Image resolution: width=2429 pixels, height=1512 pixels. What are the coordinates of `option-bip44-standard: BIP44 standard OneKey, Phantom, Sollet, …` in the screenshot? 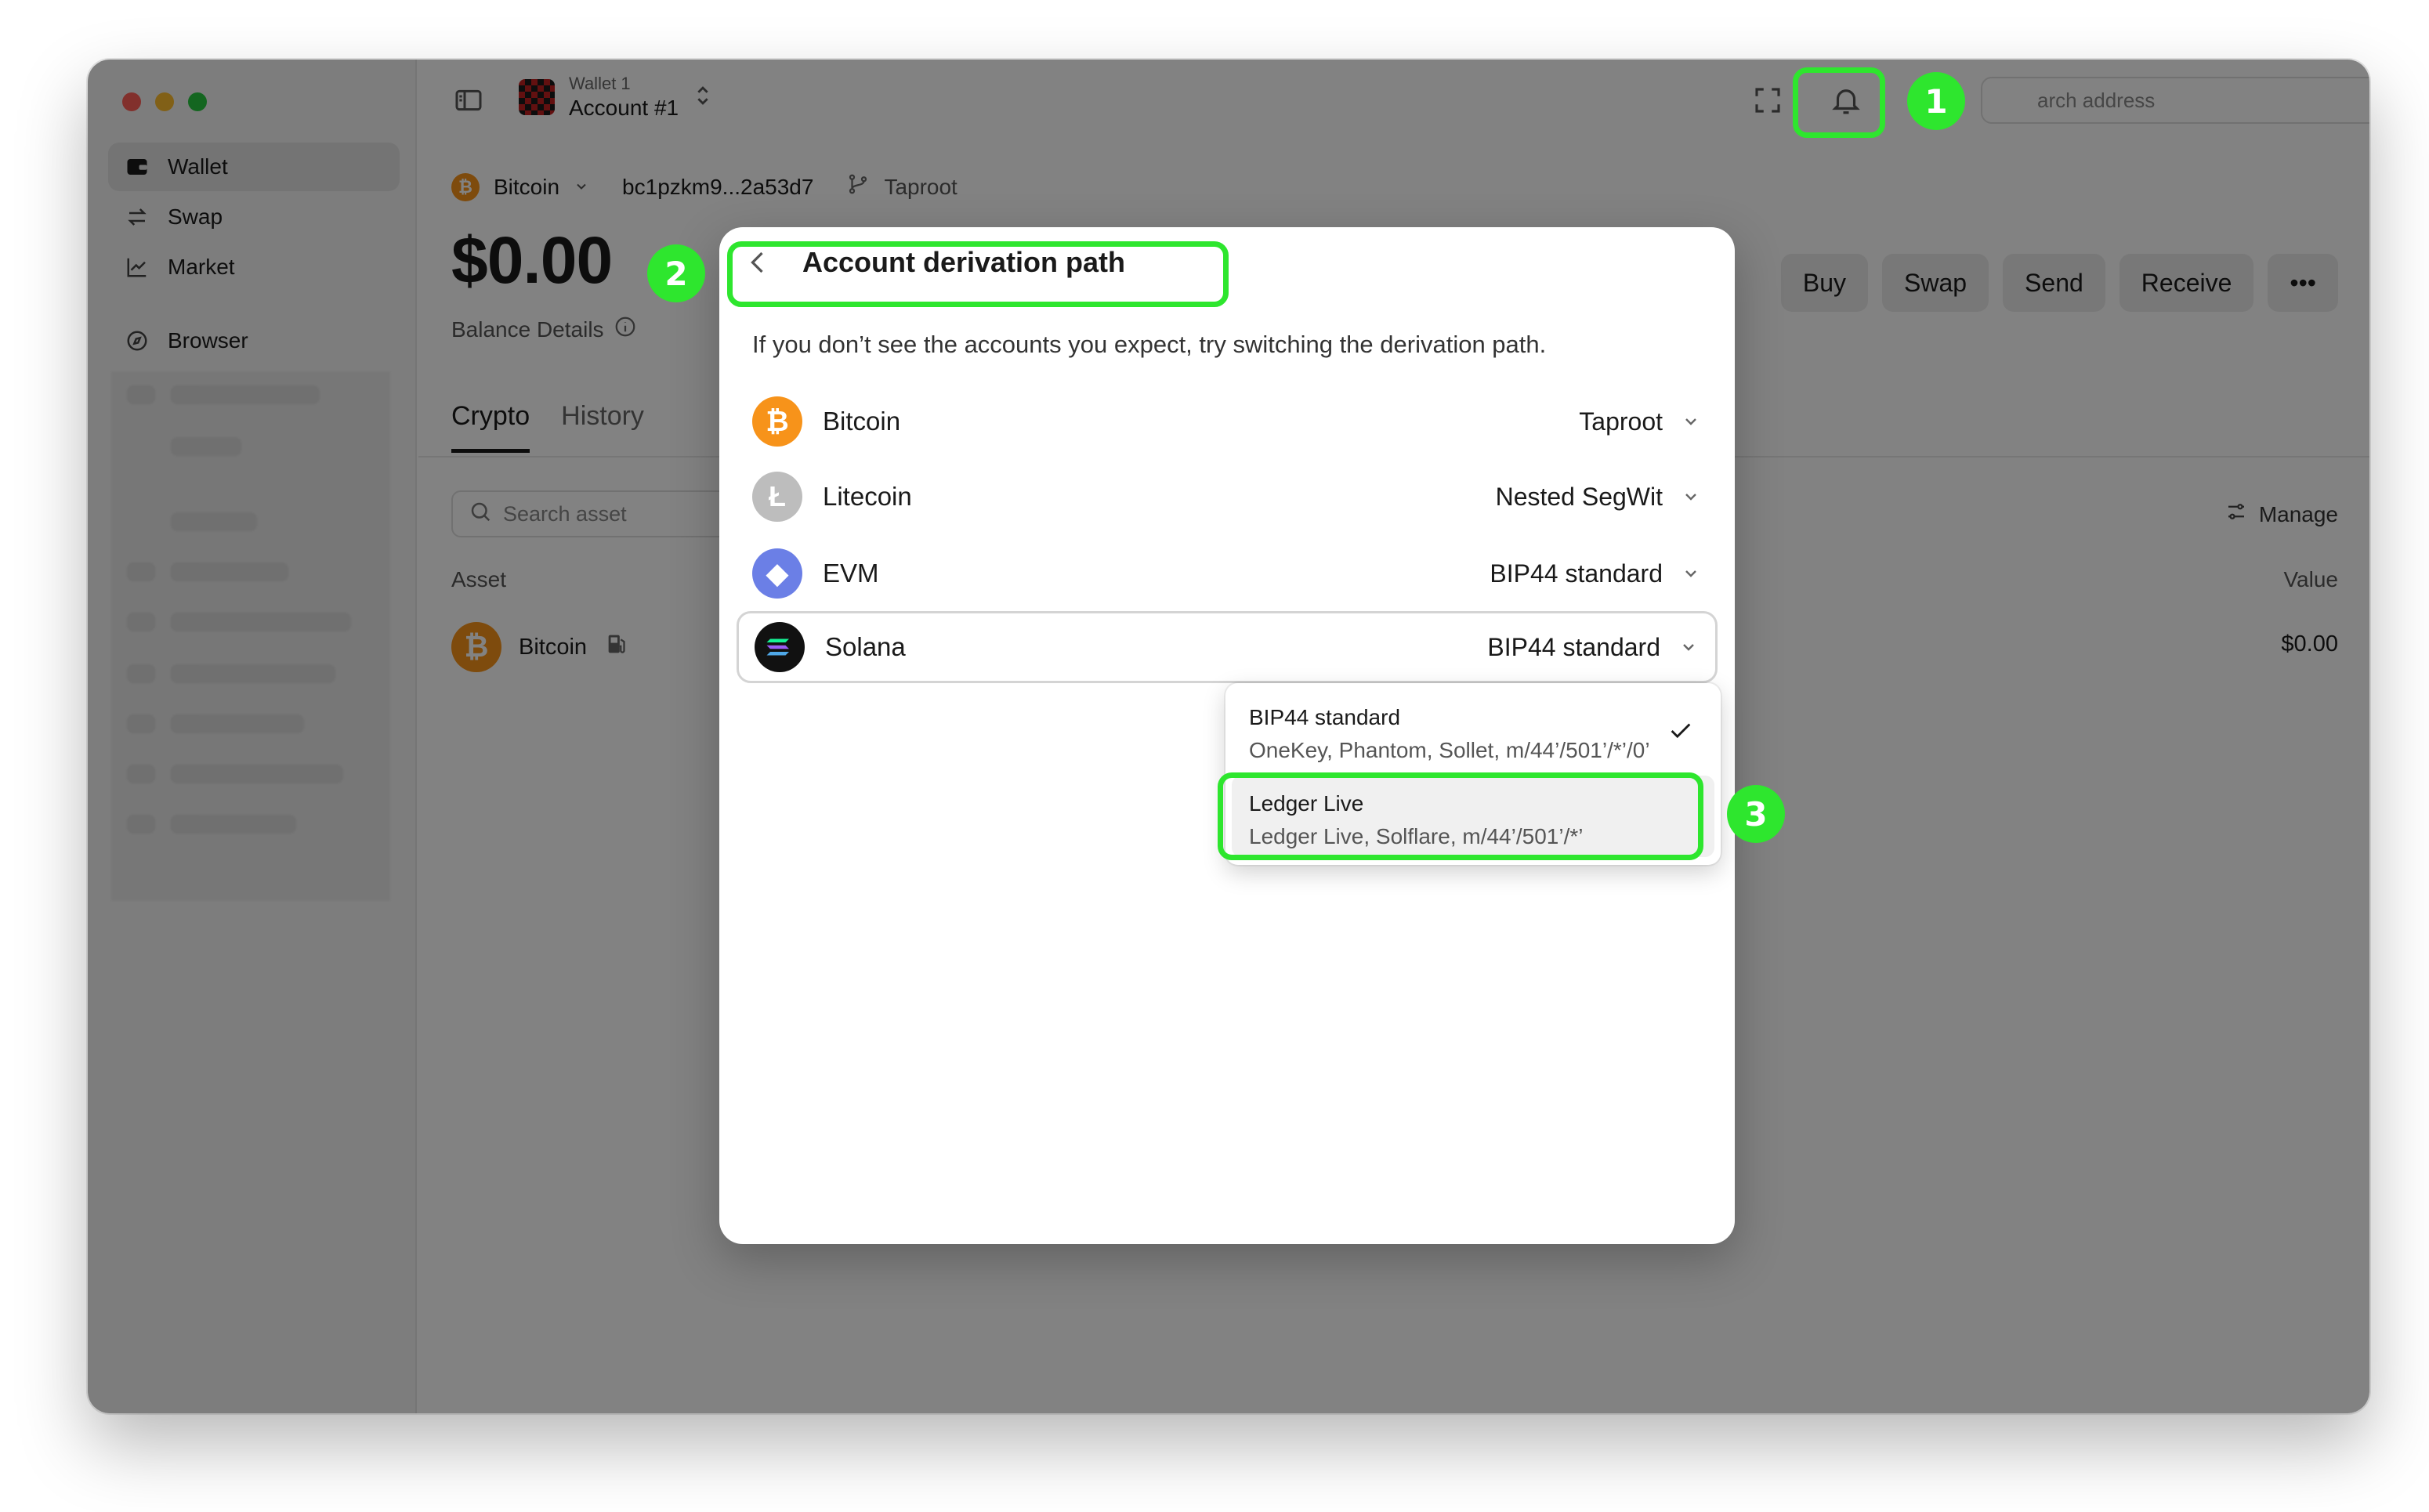 It's located at (1473, 730).